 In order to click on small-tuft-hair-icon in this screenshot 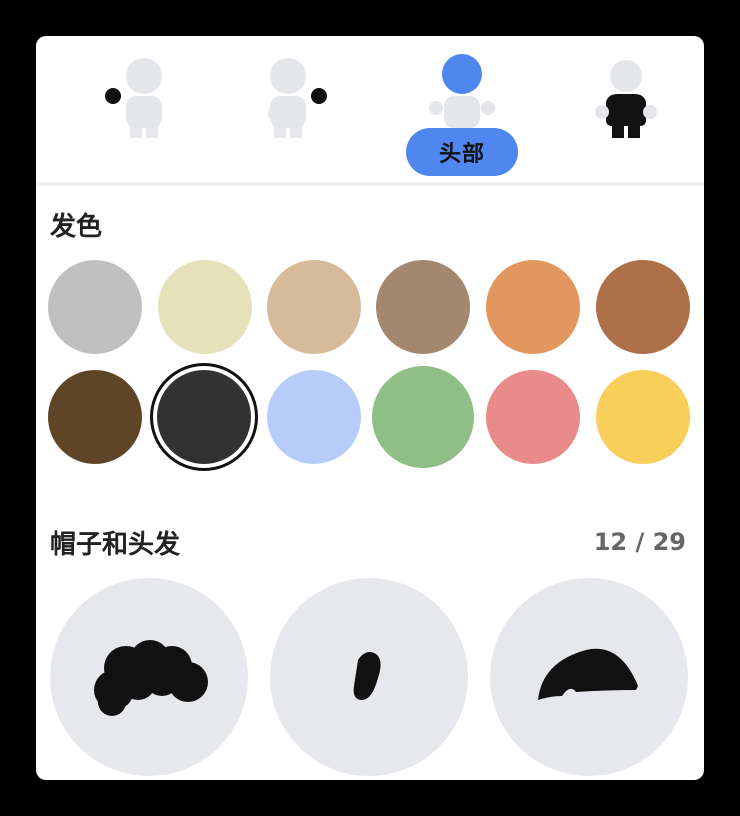, I will do `click(367, 676)`.